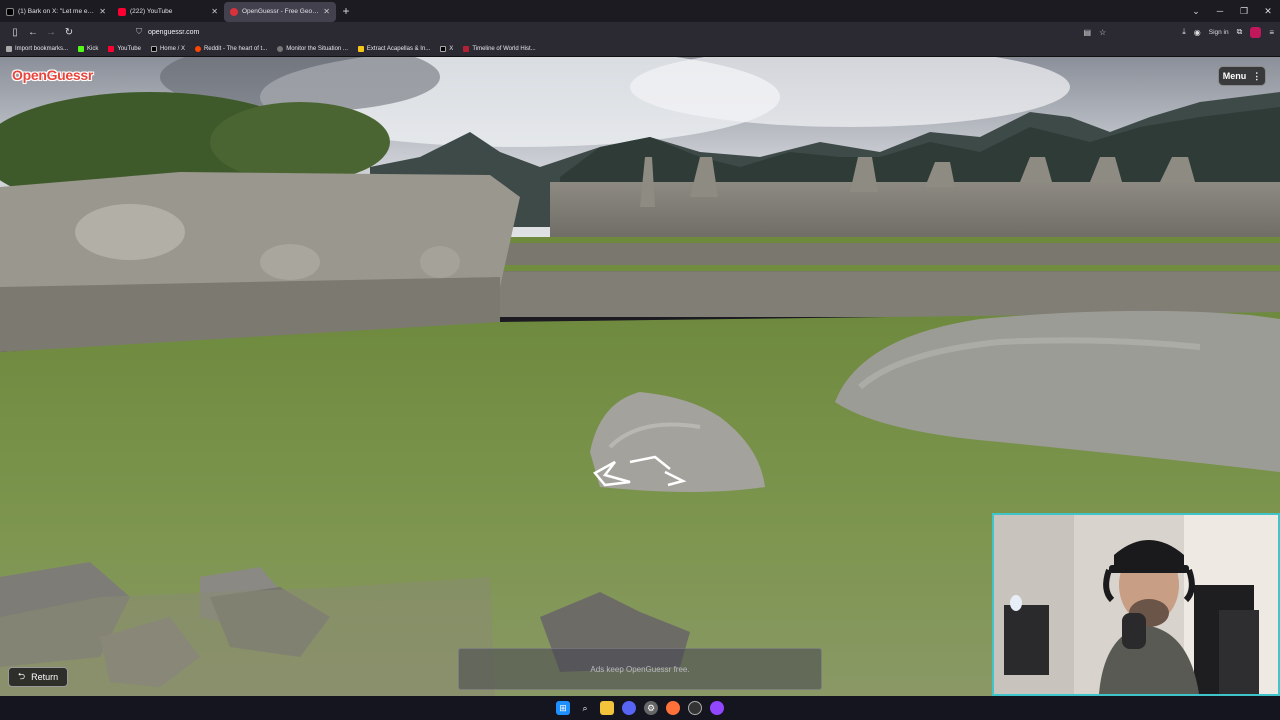 This screenshot has width=1280, height=720. Describe the element at coordinates (346, 11) in the screenshot. I see `new-tab-button: +` at that location.